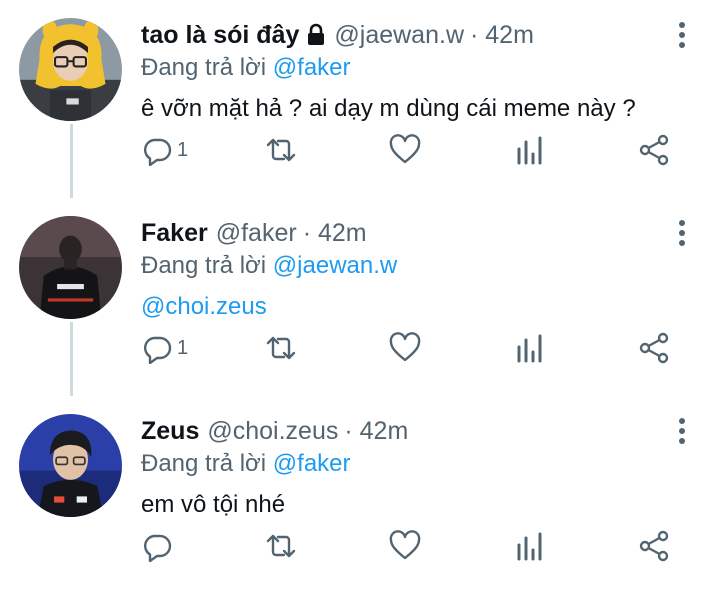  I want to click on handle: @faker, so click(256, 233).